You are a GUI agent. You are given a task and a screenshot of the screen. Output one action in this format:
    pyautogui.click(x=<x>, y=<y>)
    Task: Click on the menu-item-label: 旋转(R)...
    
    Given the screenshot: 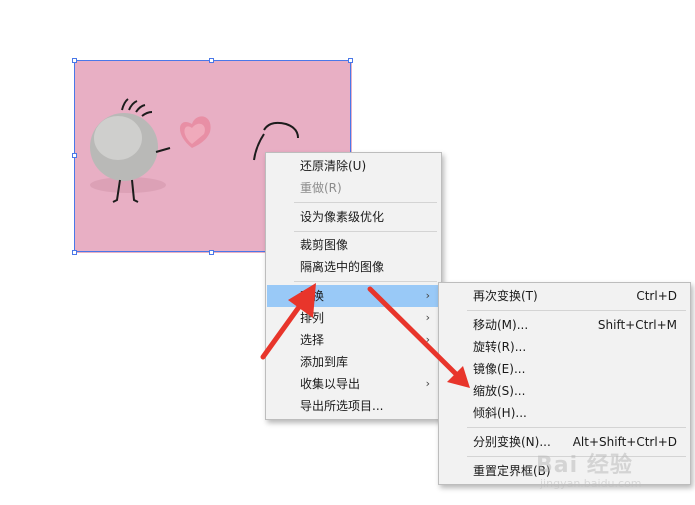 What is the action you would take?
    pyautogui.click(x=500, y=347)
    